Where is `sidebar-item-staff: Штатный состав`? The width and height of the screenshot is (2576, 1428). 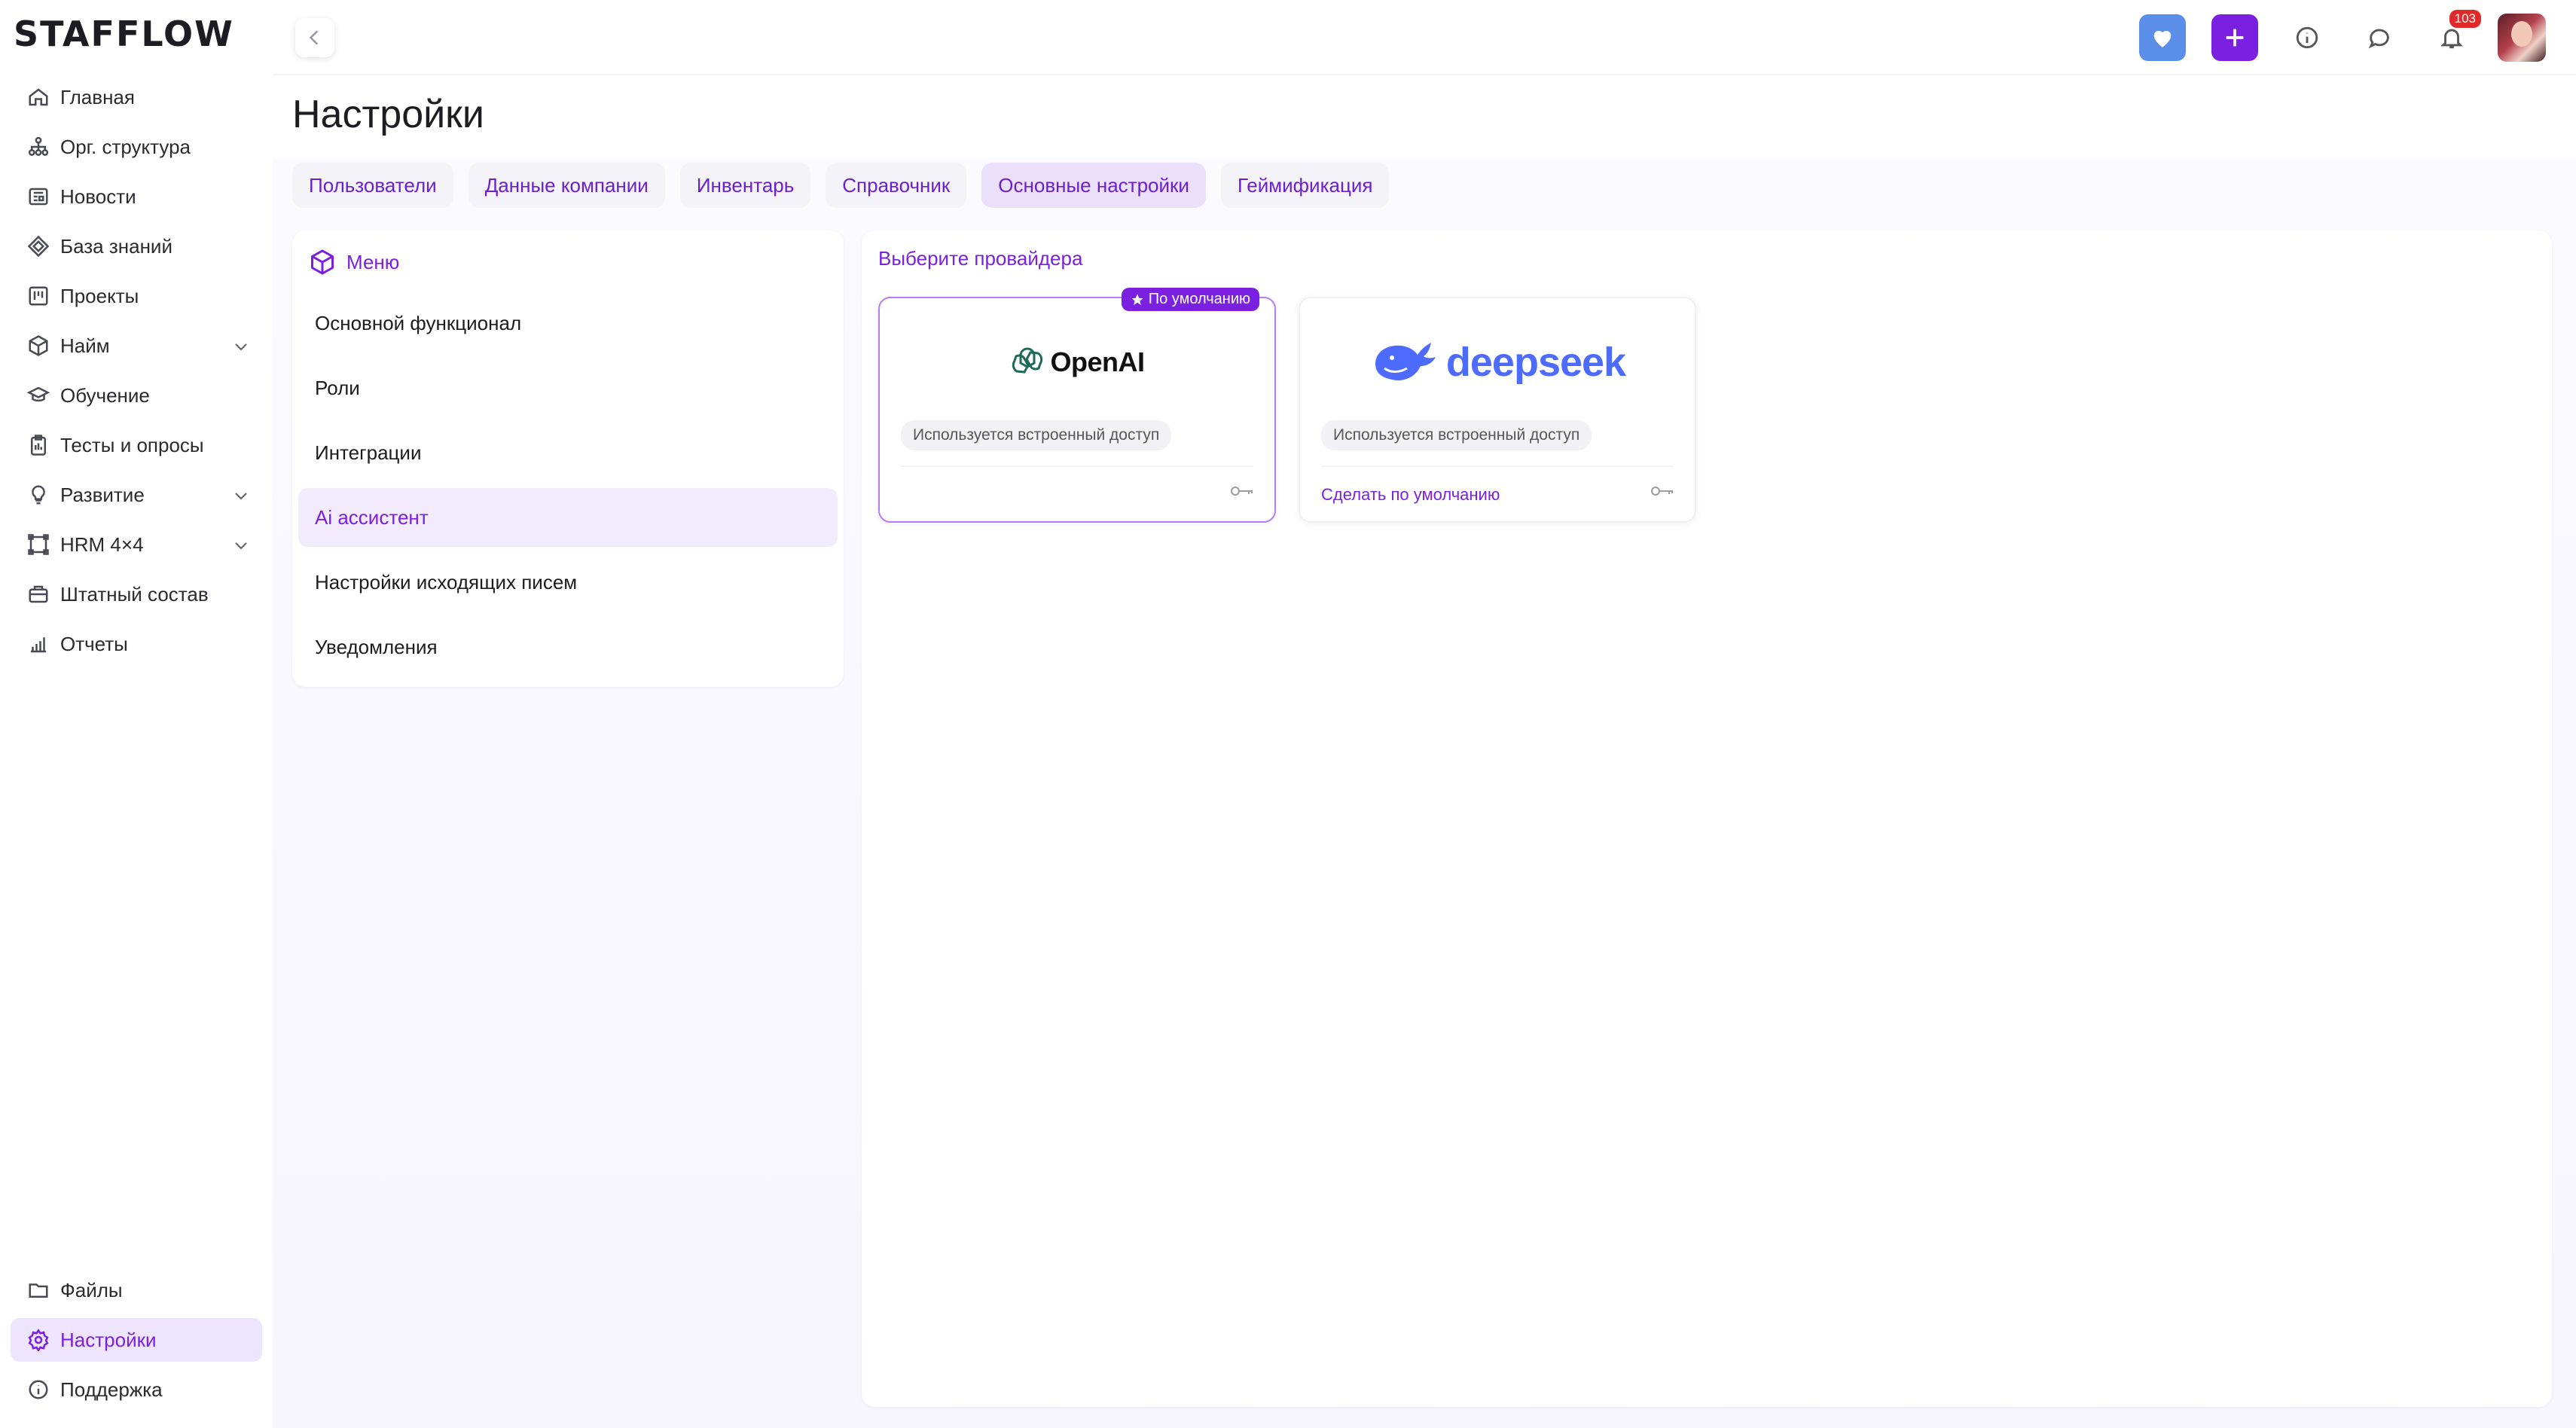 sidebar-item-staff: Штатный состав is located at coordinates (137, 594).